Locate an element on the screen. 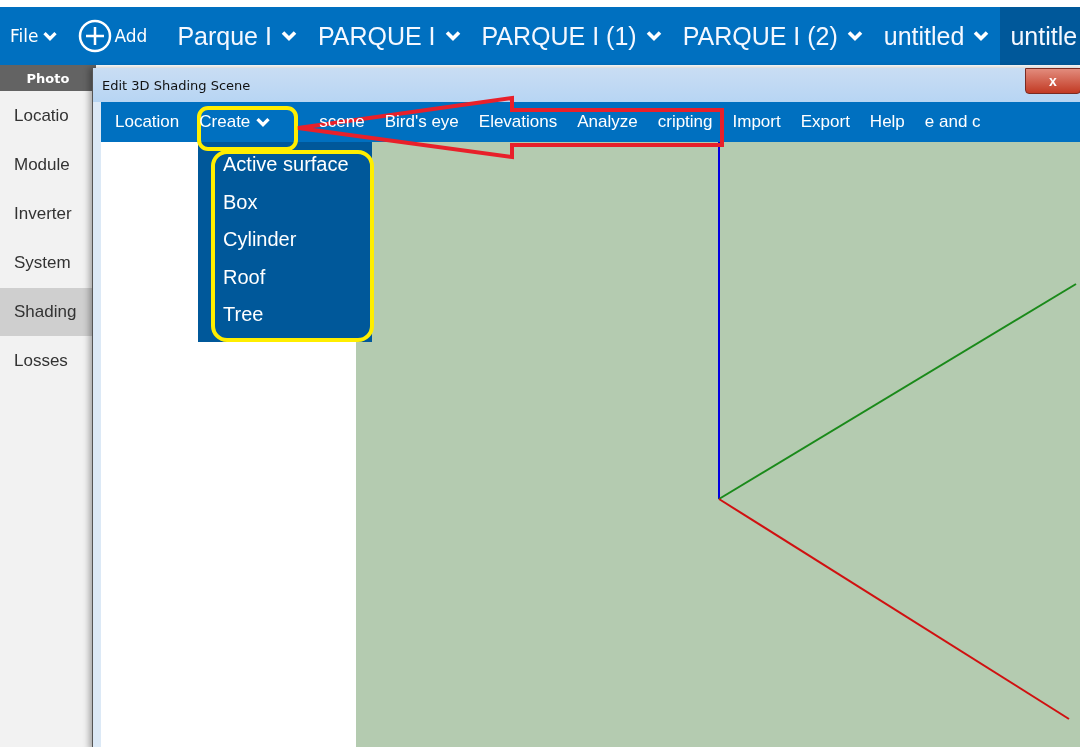  sidebar-item: Locatio is located at coordinates (48, 116).